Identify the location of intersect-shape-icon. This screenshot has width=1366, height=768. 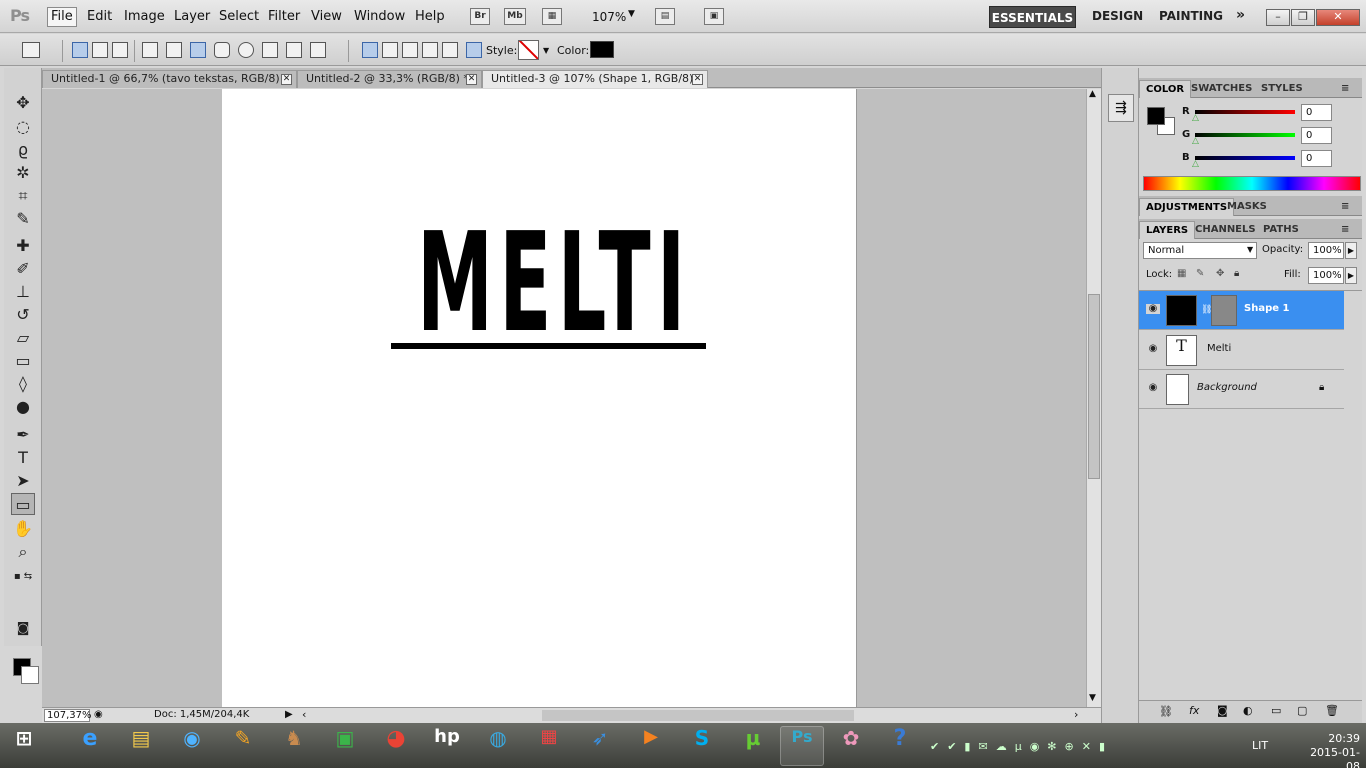
(430, 50).